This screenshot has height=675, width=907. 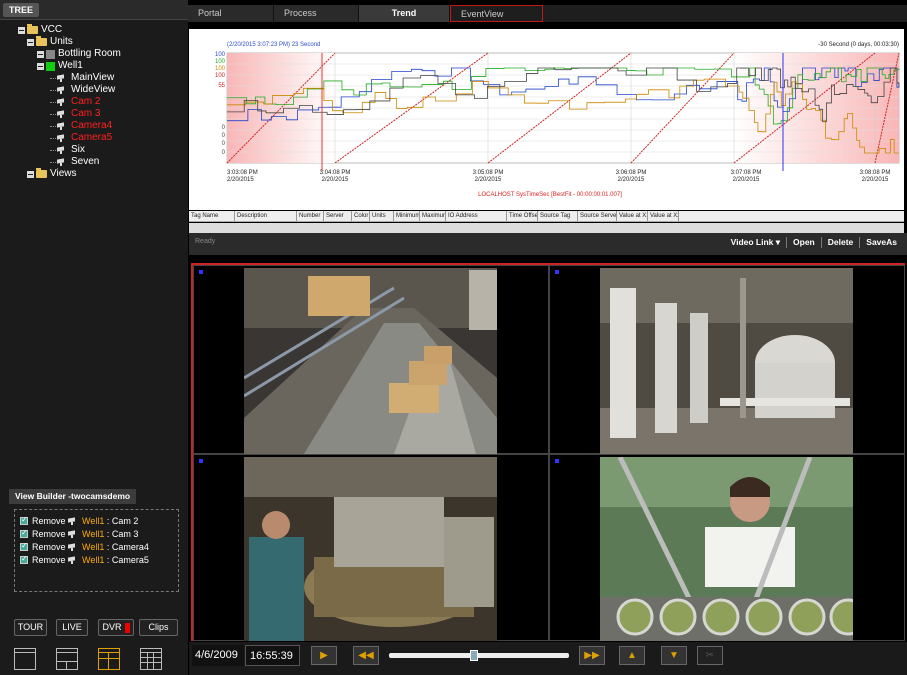 I want to click on tour-button: TOUR, so click(x=30, y=627).